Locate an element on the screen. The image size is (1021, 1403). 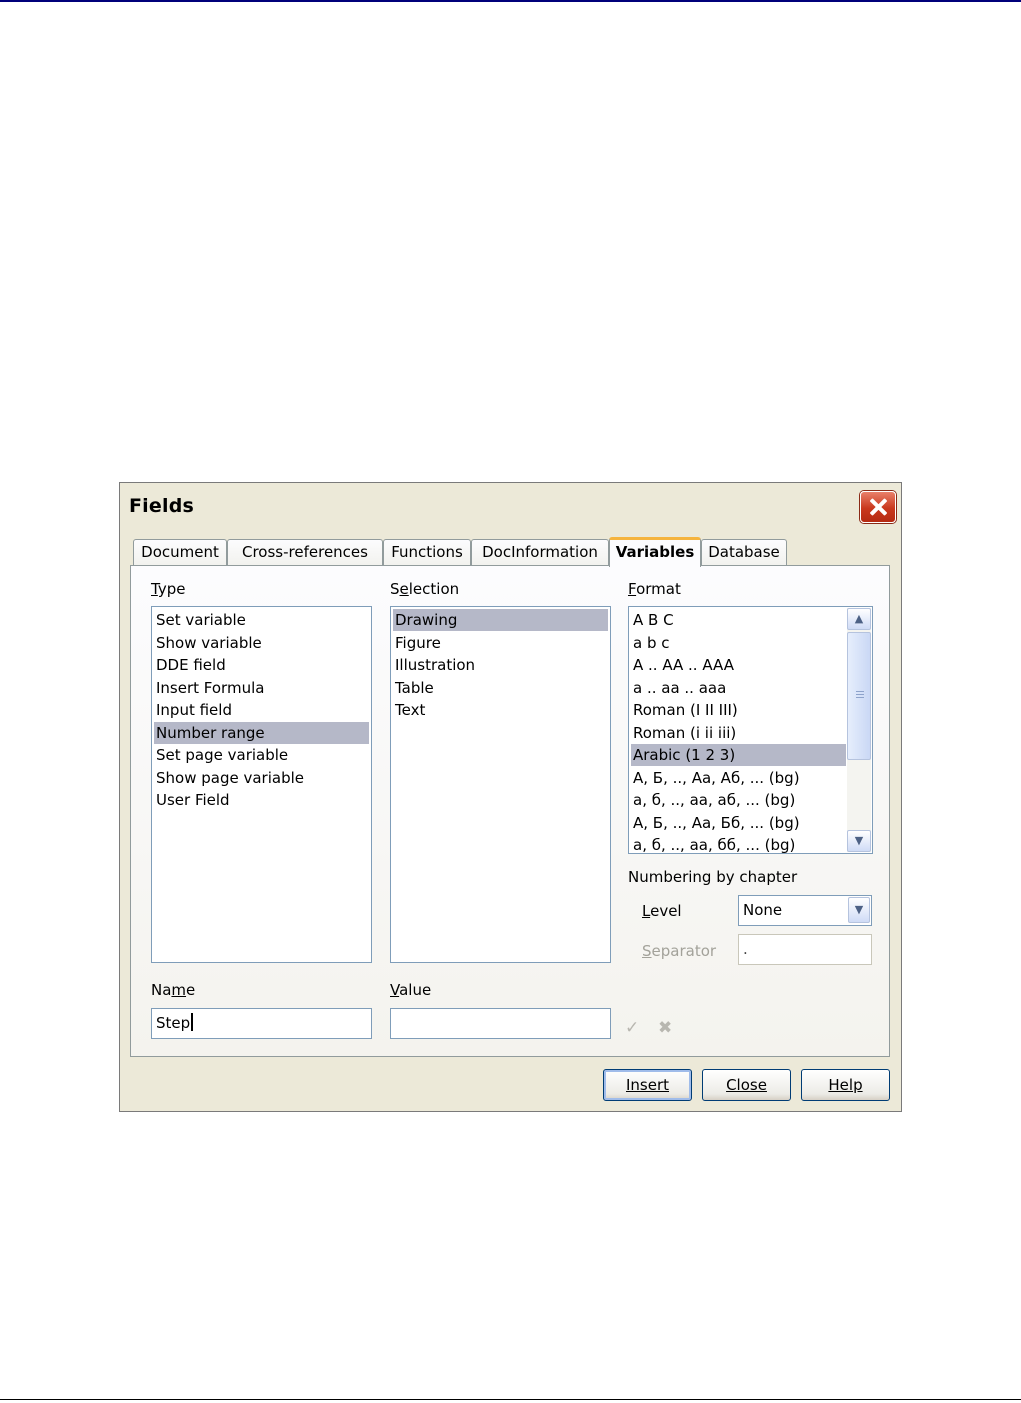
format-scrollbar: ▲ ▼ is located at coordinates (859, 730).